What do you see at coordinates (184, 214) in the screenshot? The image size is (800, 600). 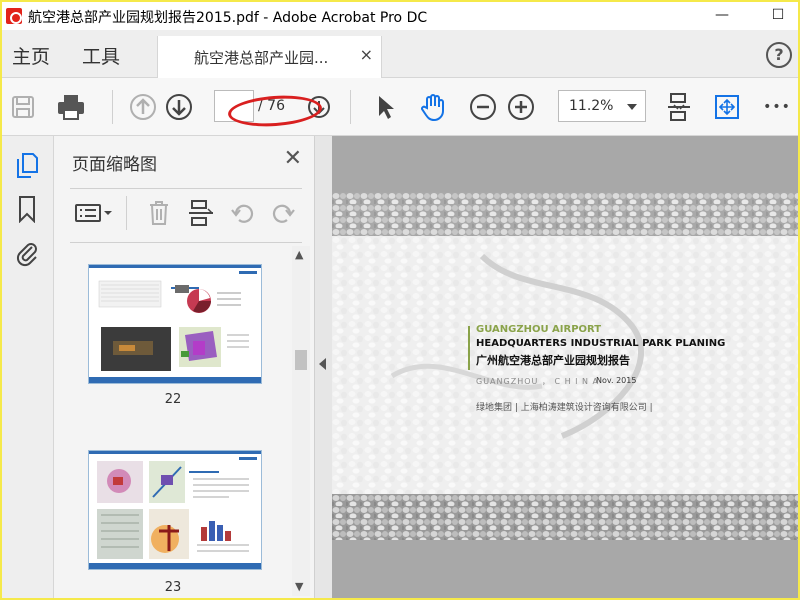 I see `panel-toolbar` at bounding box center [184, 214].